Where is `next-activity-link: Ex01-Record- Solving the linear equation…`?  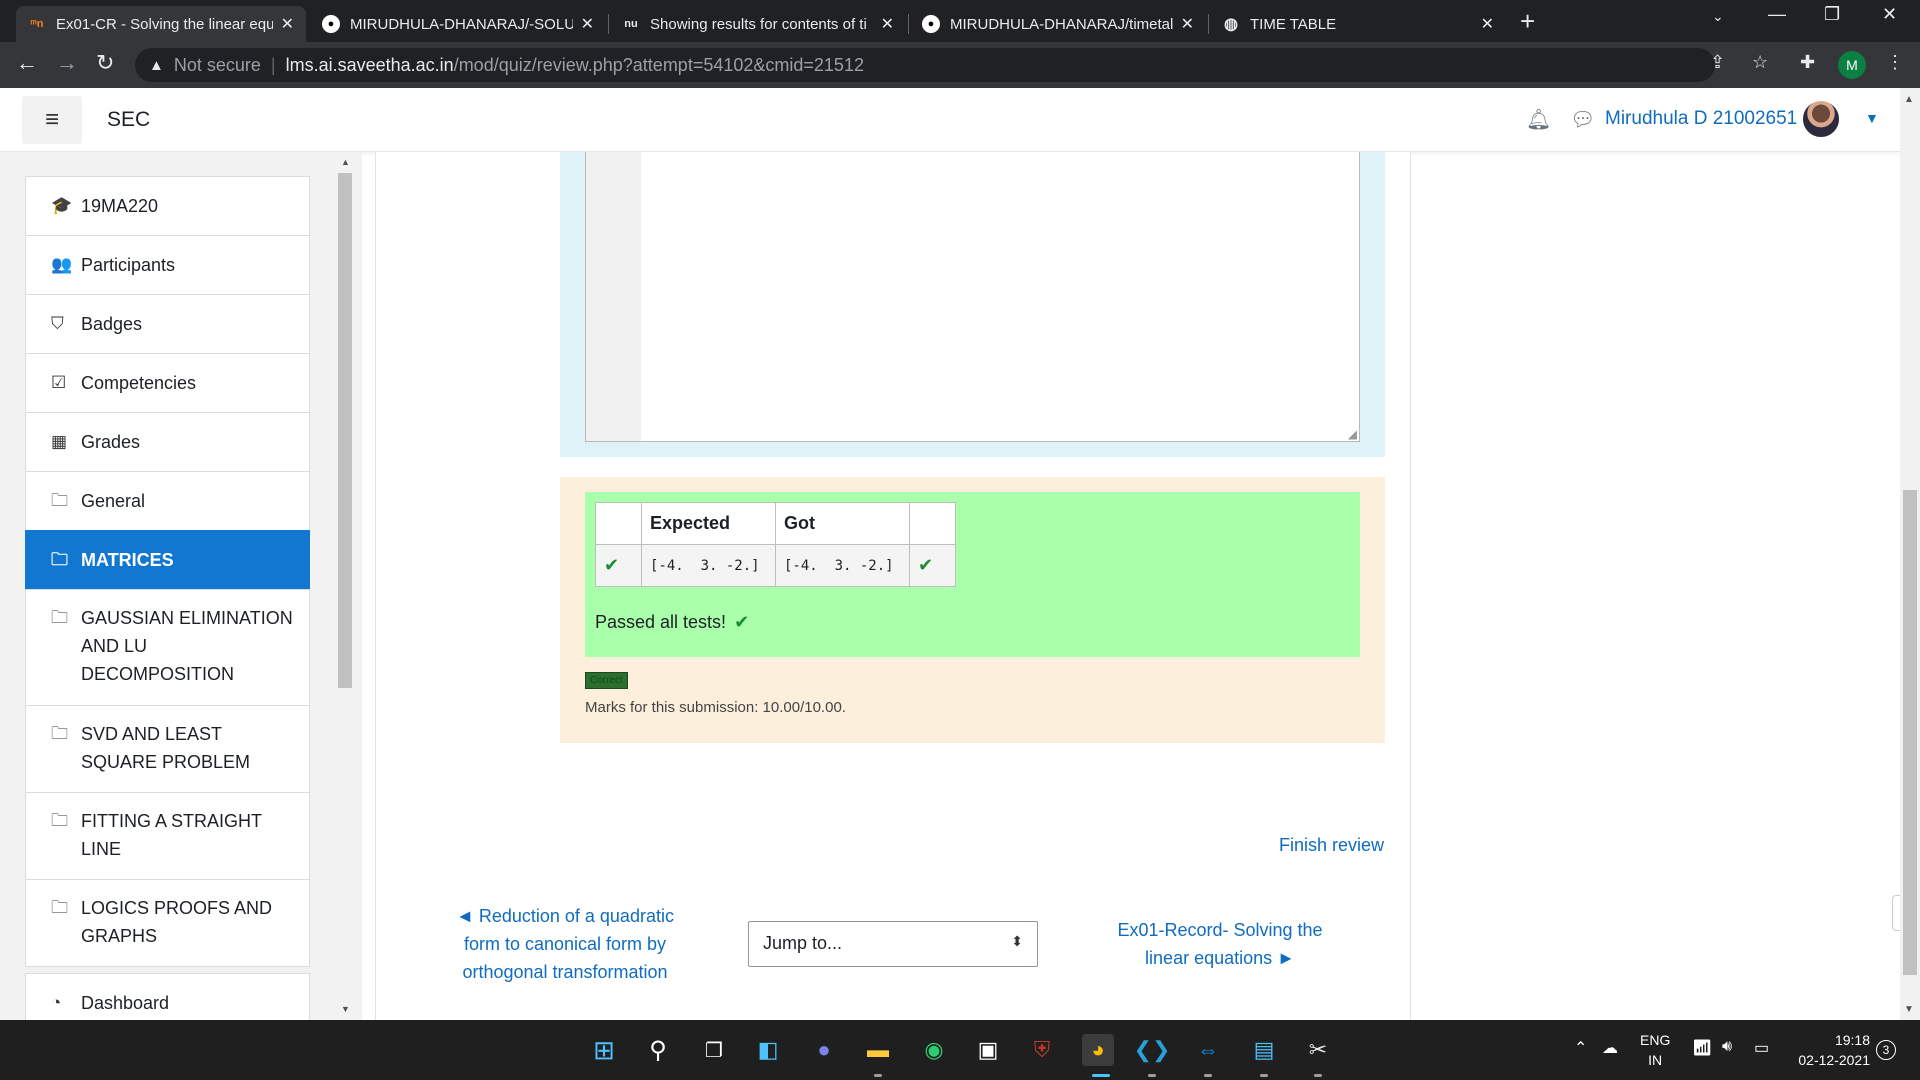 next-activity-link: Ex01-Record- Solving the linear equation… is located at coordinates (1220, 944).